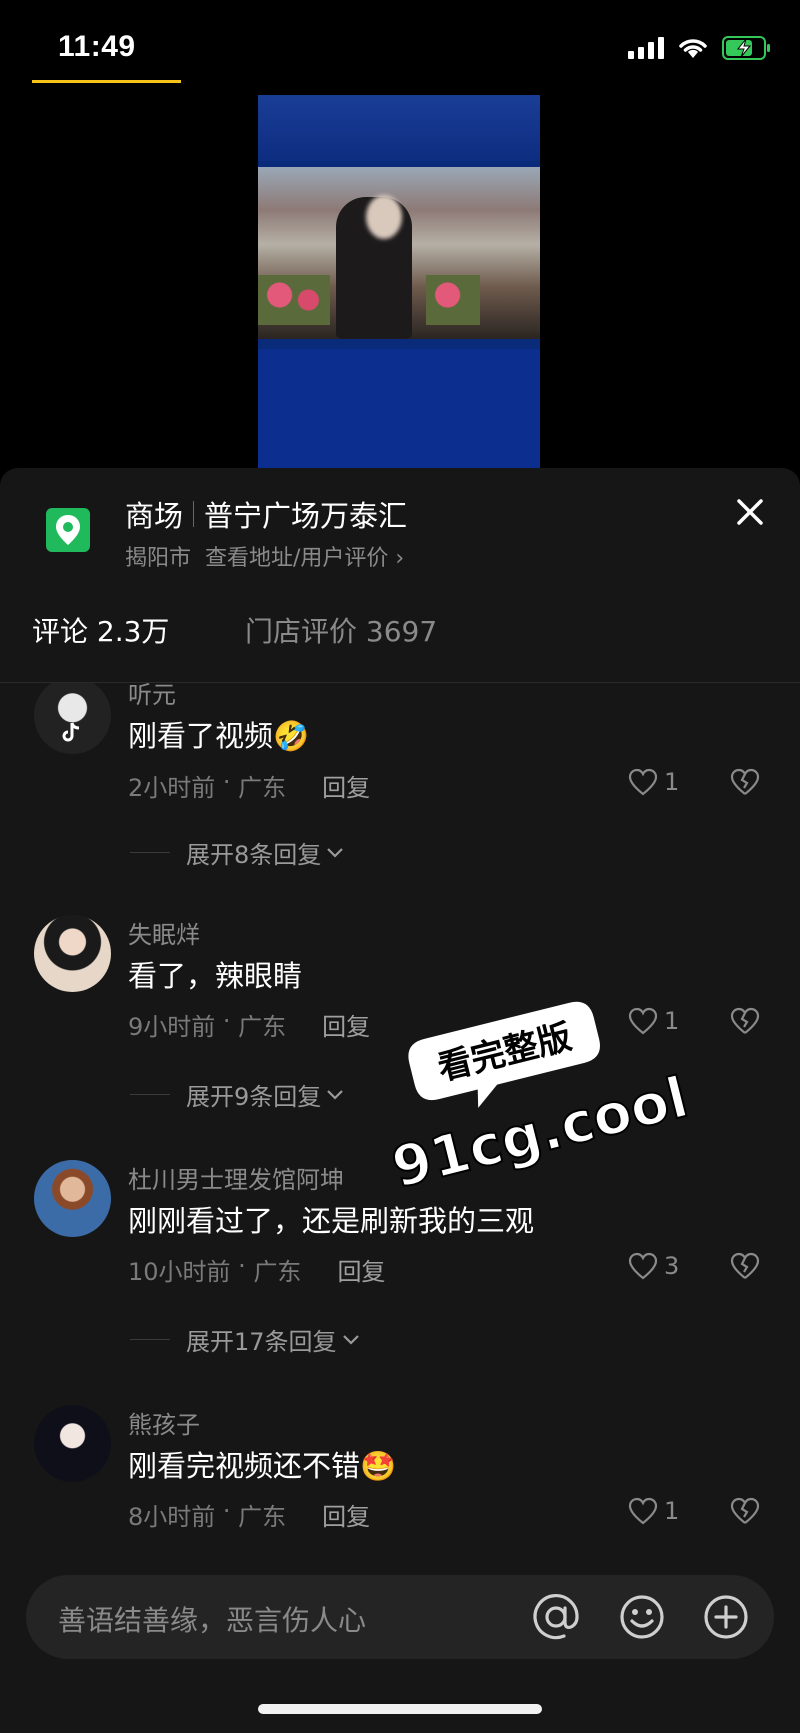  Describe the element at coordinates (399, 253) in the screenshot. I see `video-photo` at that location.